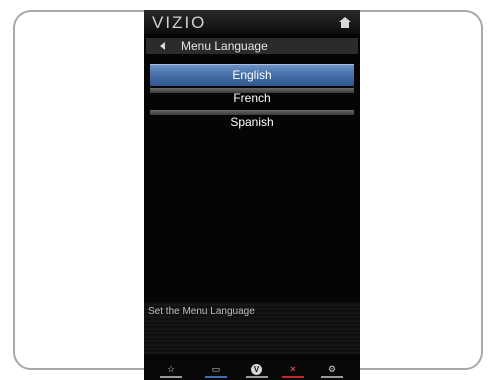  I want to click on header-bar: VIZIO, so click(252, 22).